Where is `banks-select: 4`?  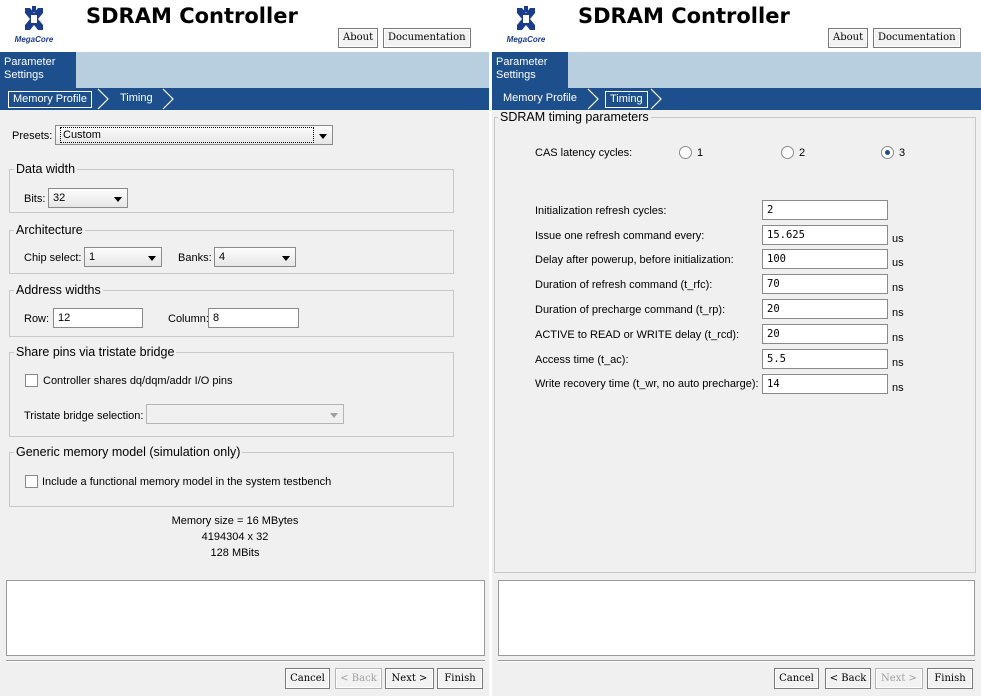
banks-select: 4 is located at coordinates (255, 257).